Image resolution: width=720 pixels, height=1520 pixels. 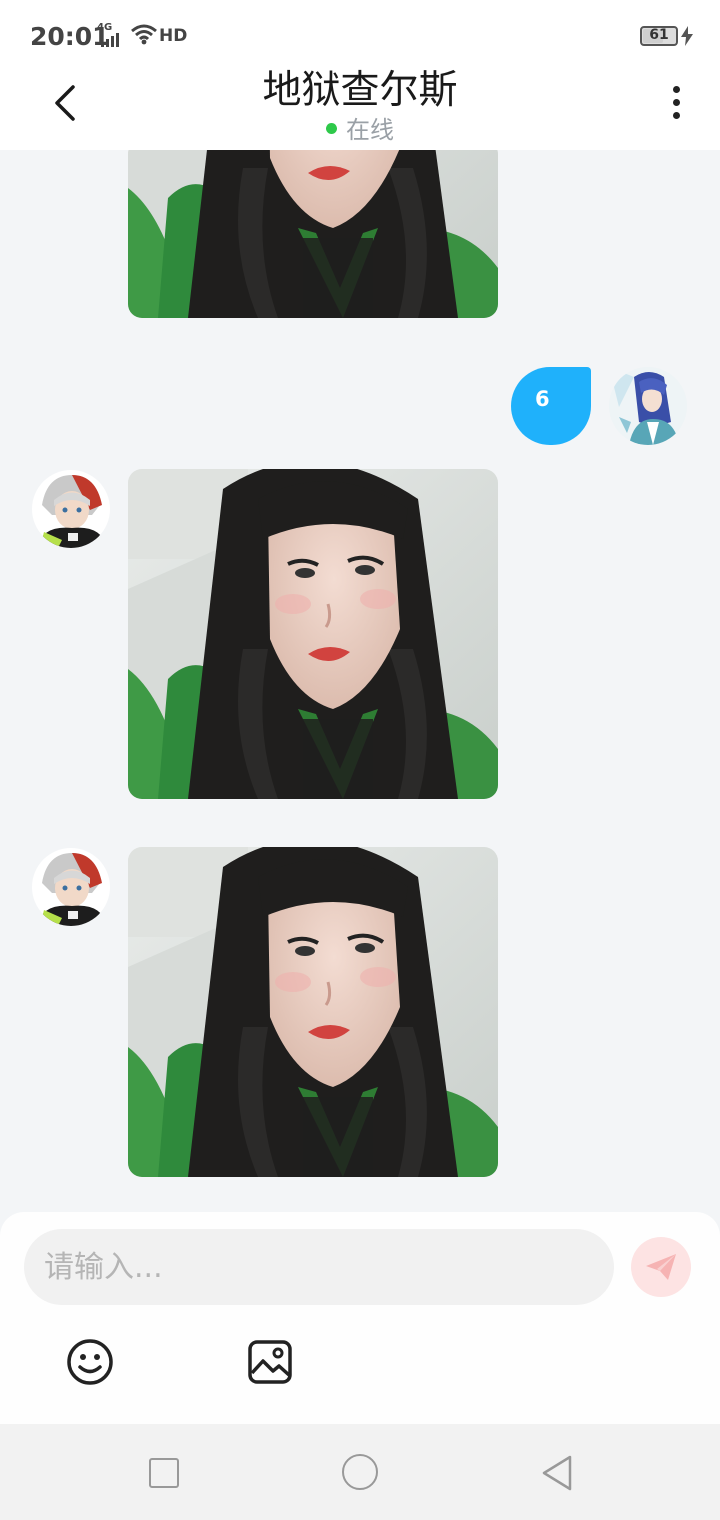 What do you see at coordinates (648, 406) in the screenshot?
I see `my-avatar` at bounding box center [648, 406].